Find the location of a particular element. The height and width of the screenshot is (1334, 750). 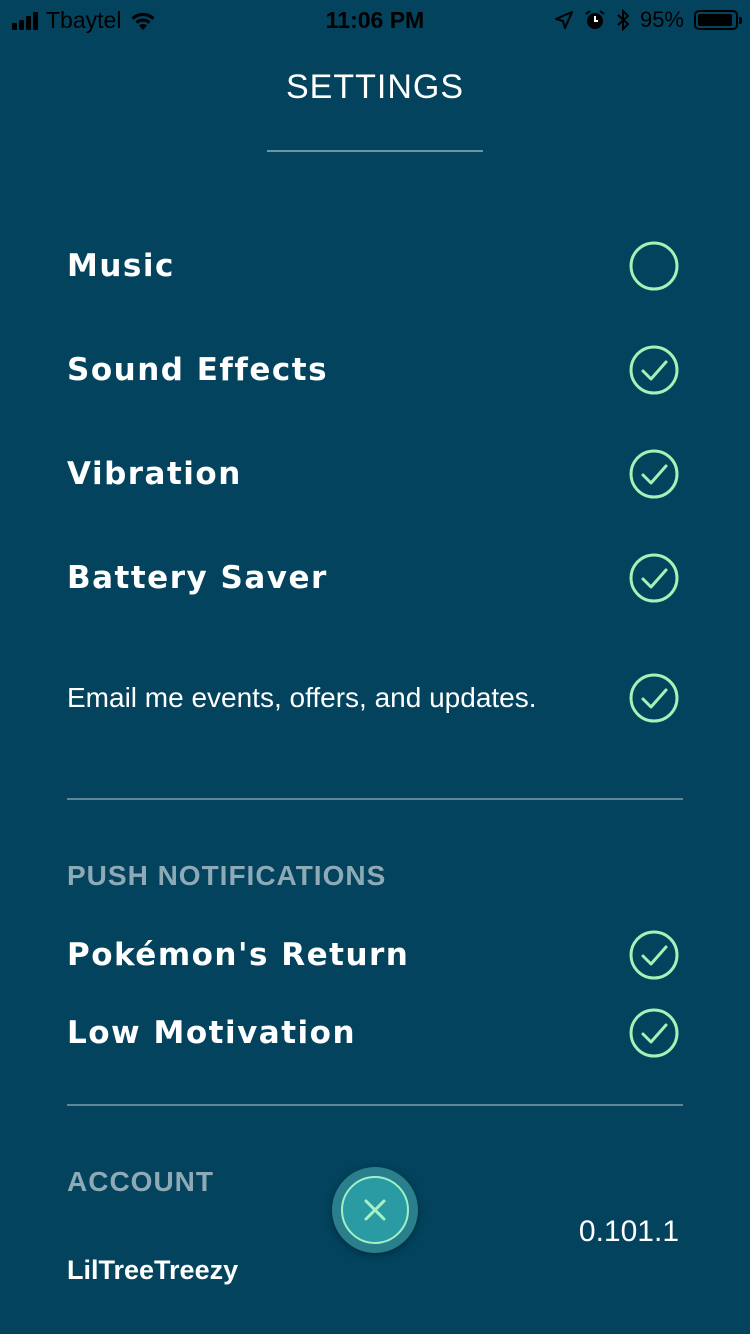

status-right: 95% is located at coordinates (648, 20).